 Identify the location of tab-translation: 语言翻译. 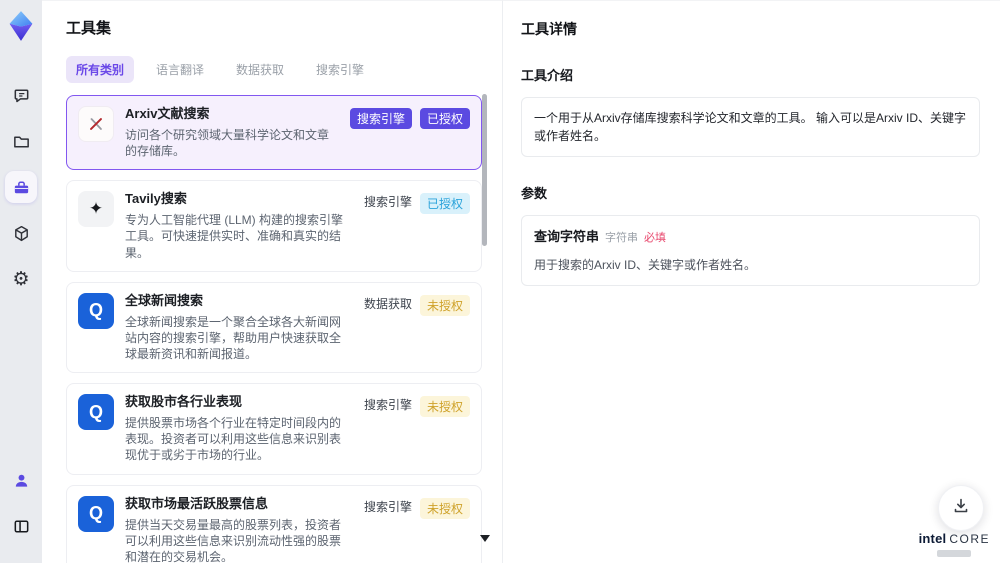
(180, 69).